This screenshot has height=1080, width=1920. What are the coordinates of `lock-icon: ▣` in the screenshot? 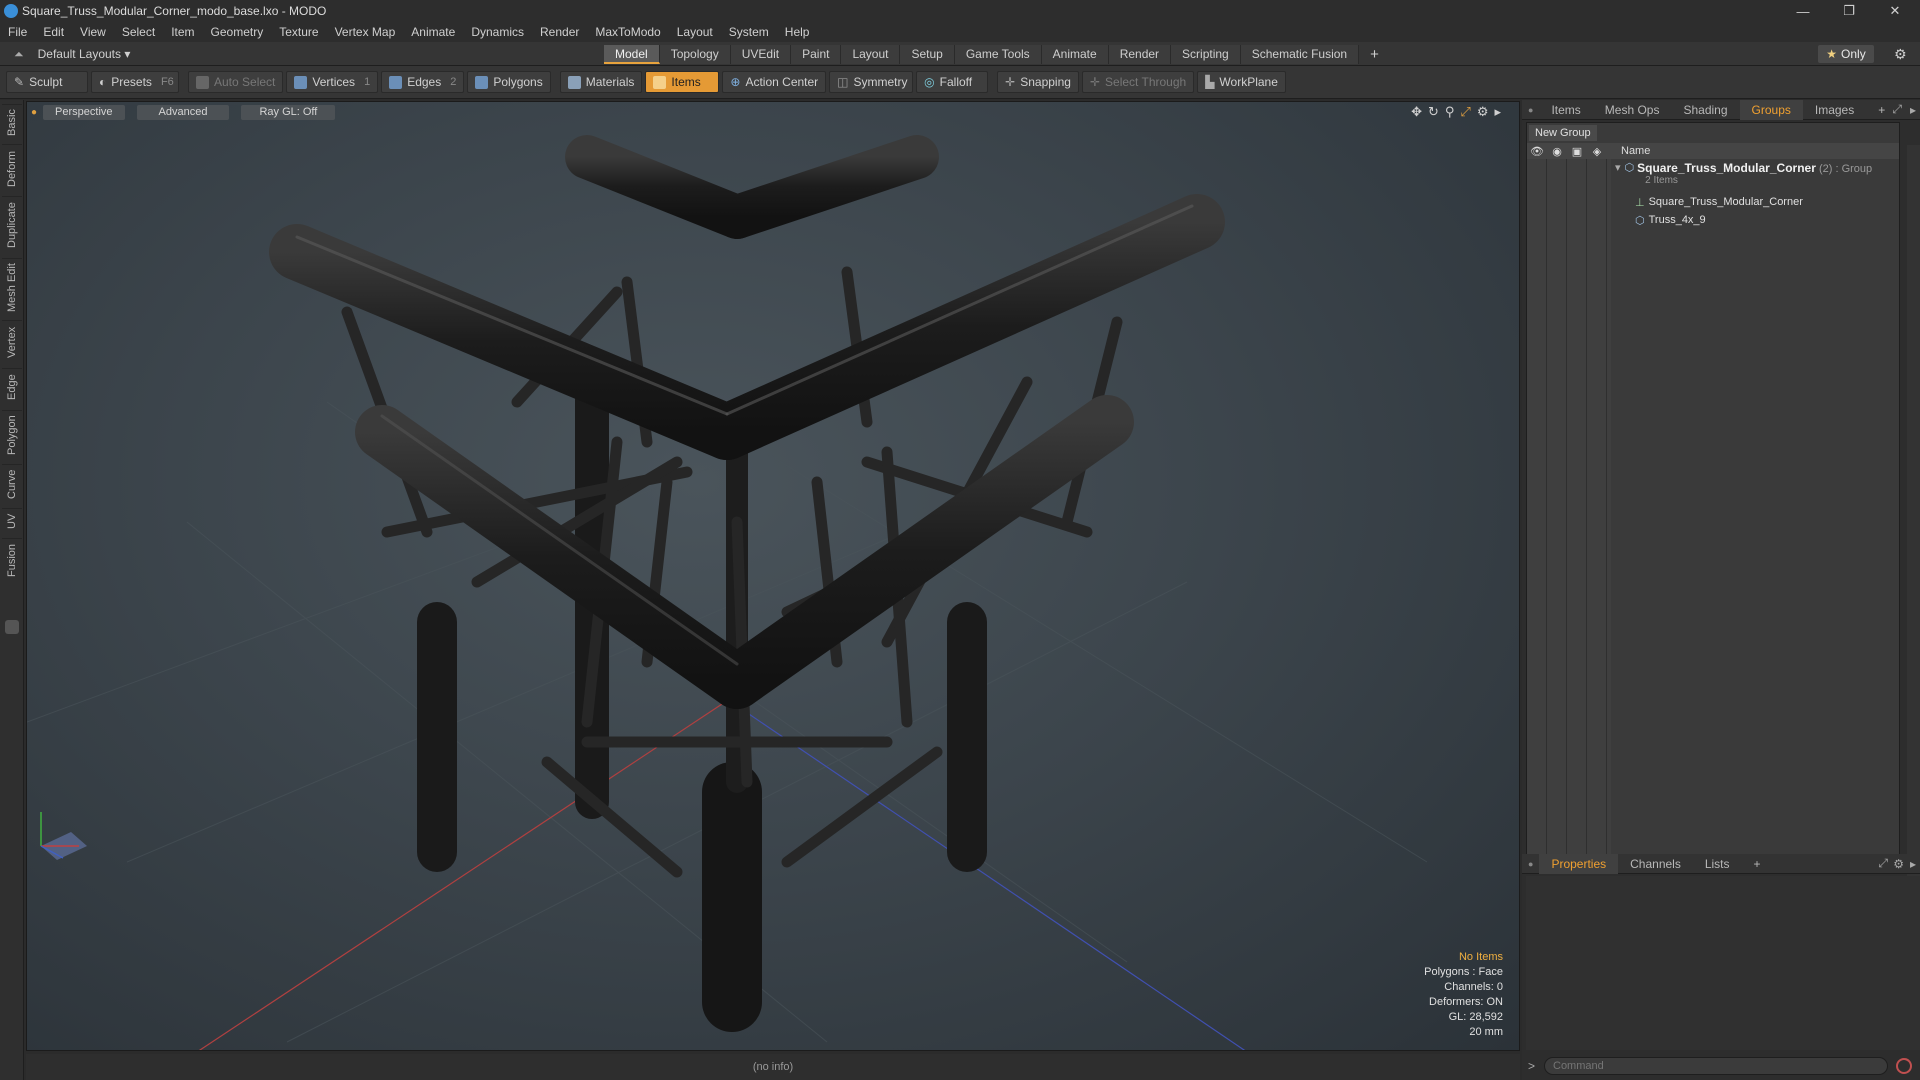 It's located at (1577, 151).